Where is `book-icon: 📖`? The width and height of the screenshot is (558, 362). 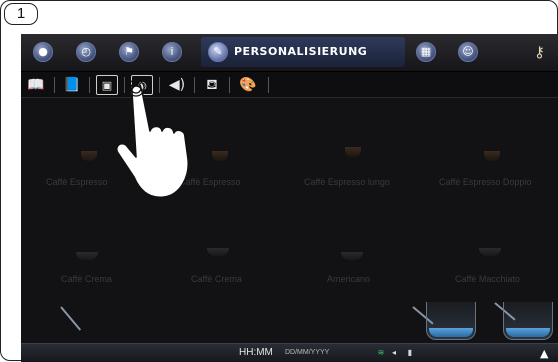
book-icon: 📖 is located at coordinates (36, 85).